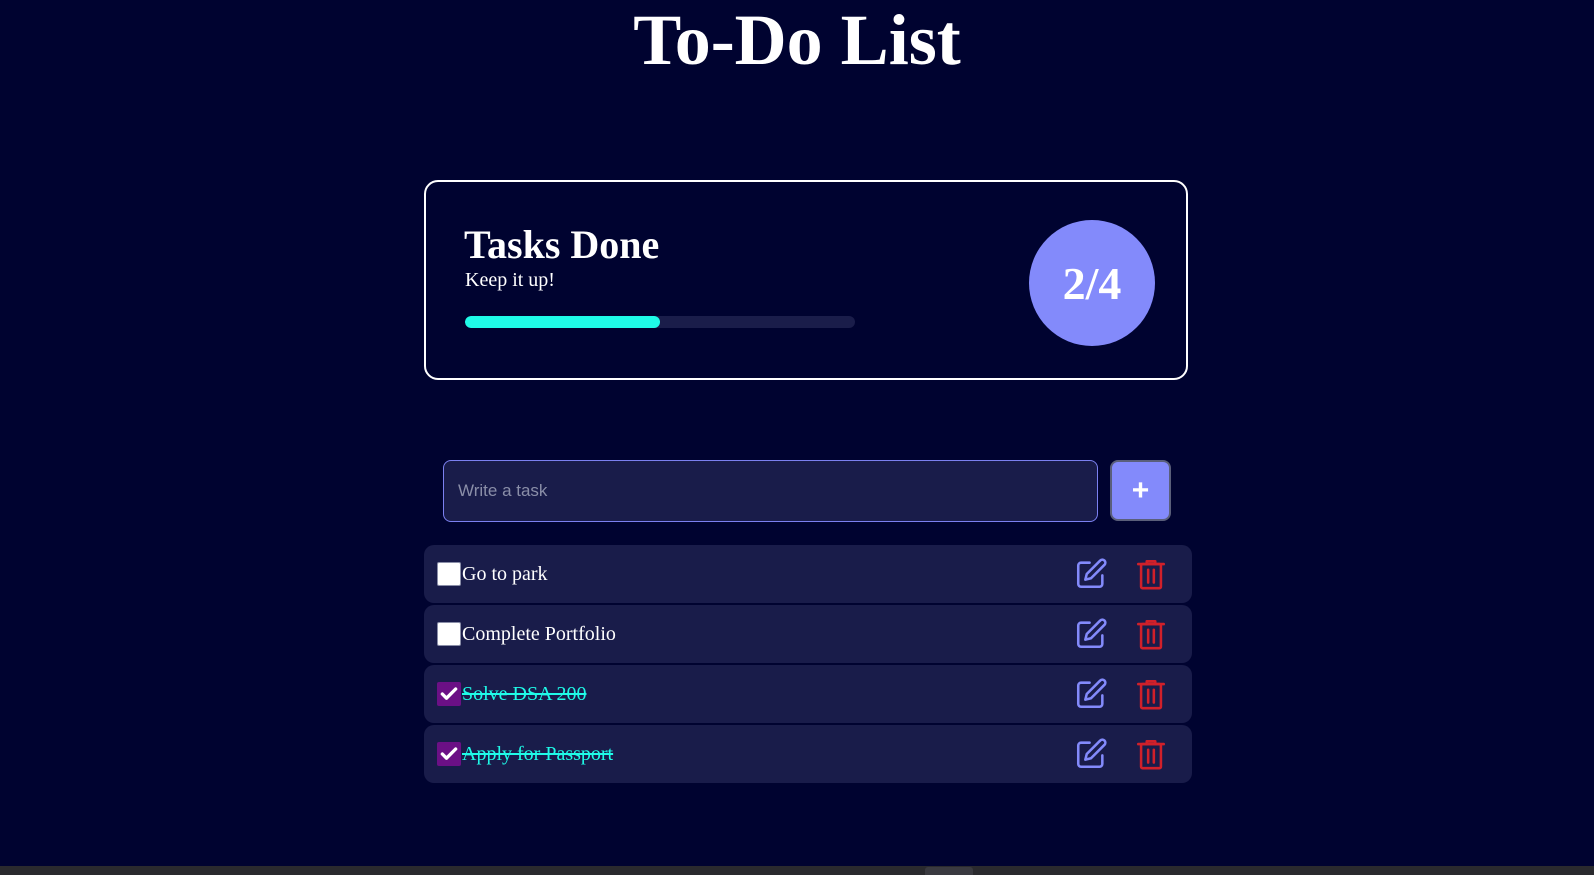  Describe the element at coordinates (538, 754) in the screenshot. I see `task-text: Apply for Passport` at that location.